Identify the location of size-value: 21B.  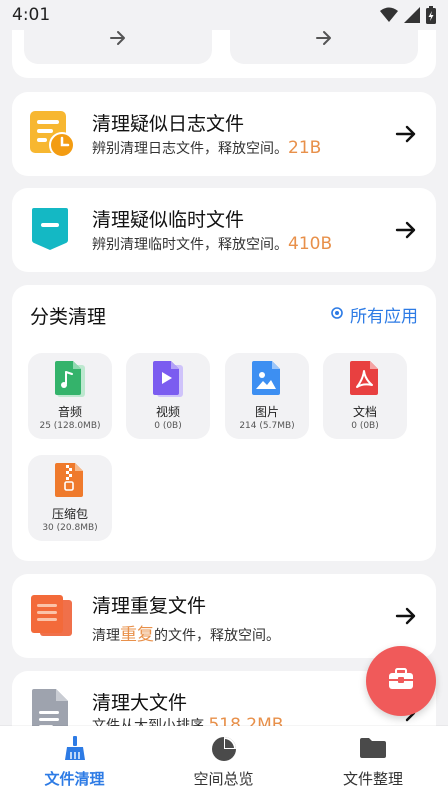
(305, 148).